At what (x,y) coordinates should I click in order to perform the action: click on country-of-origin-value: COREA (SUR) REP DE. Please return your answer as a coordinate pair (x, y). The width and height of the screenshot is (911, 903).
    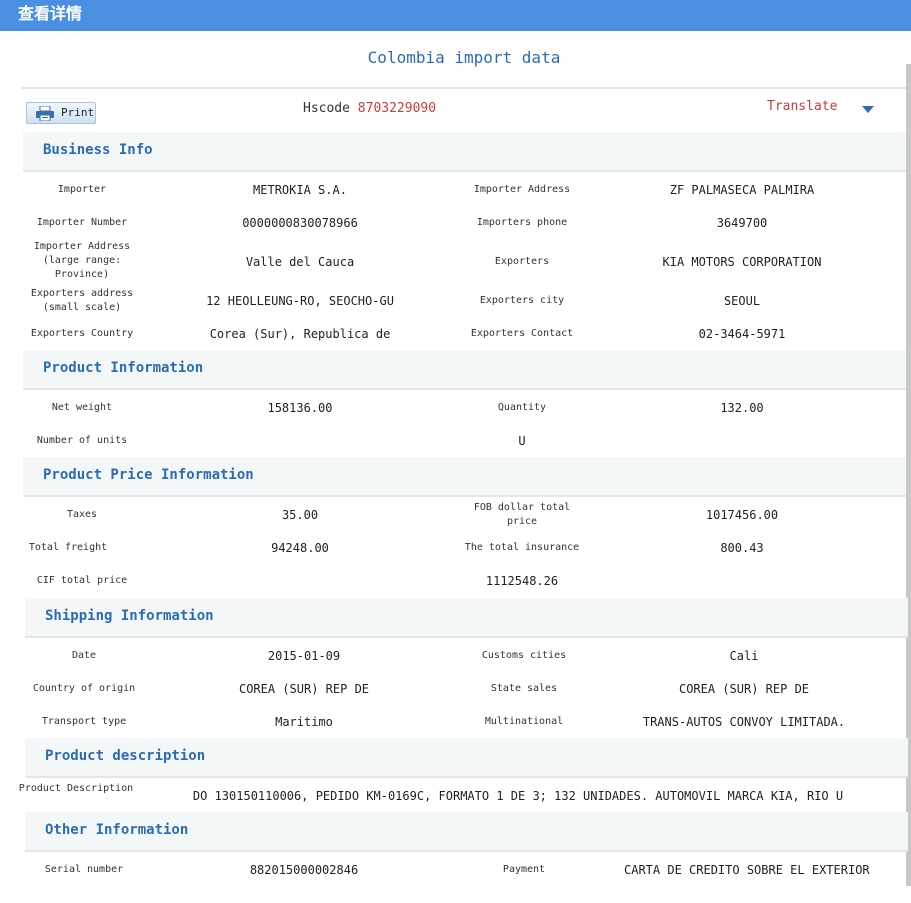
    Looking at the image, I should click on (304, 689).